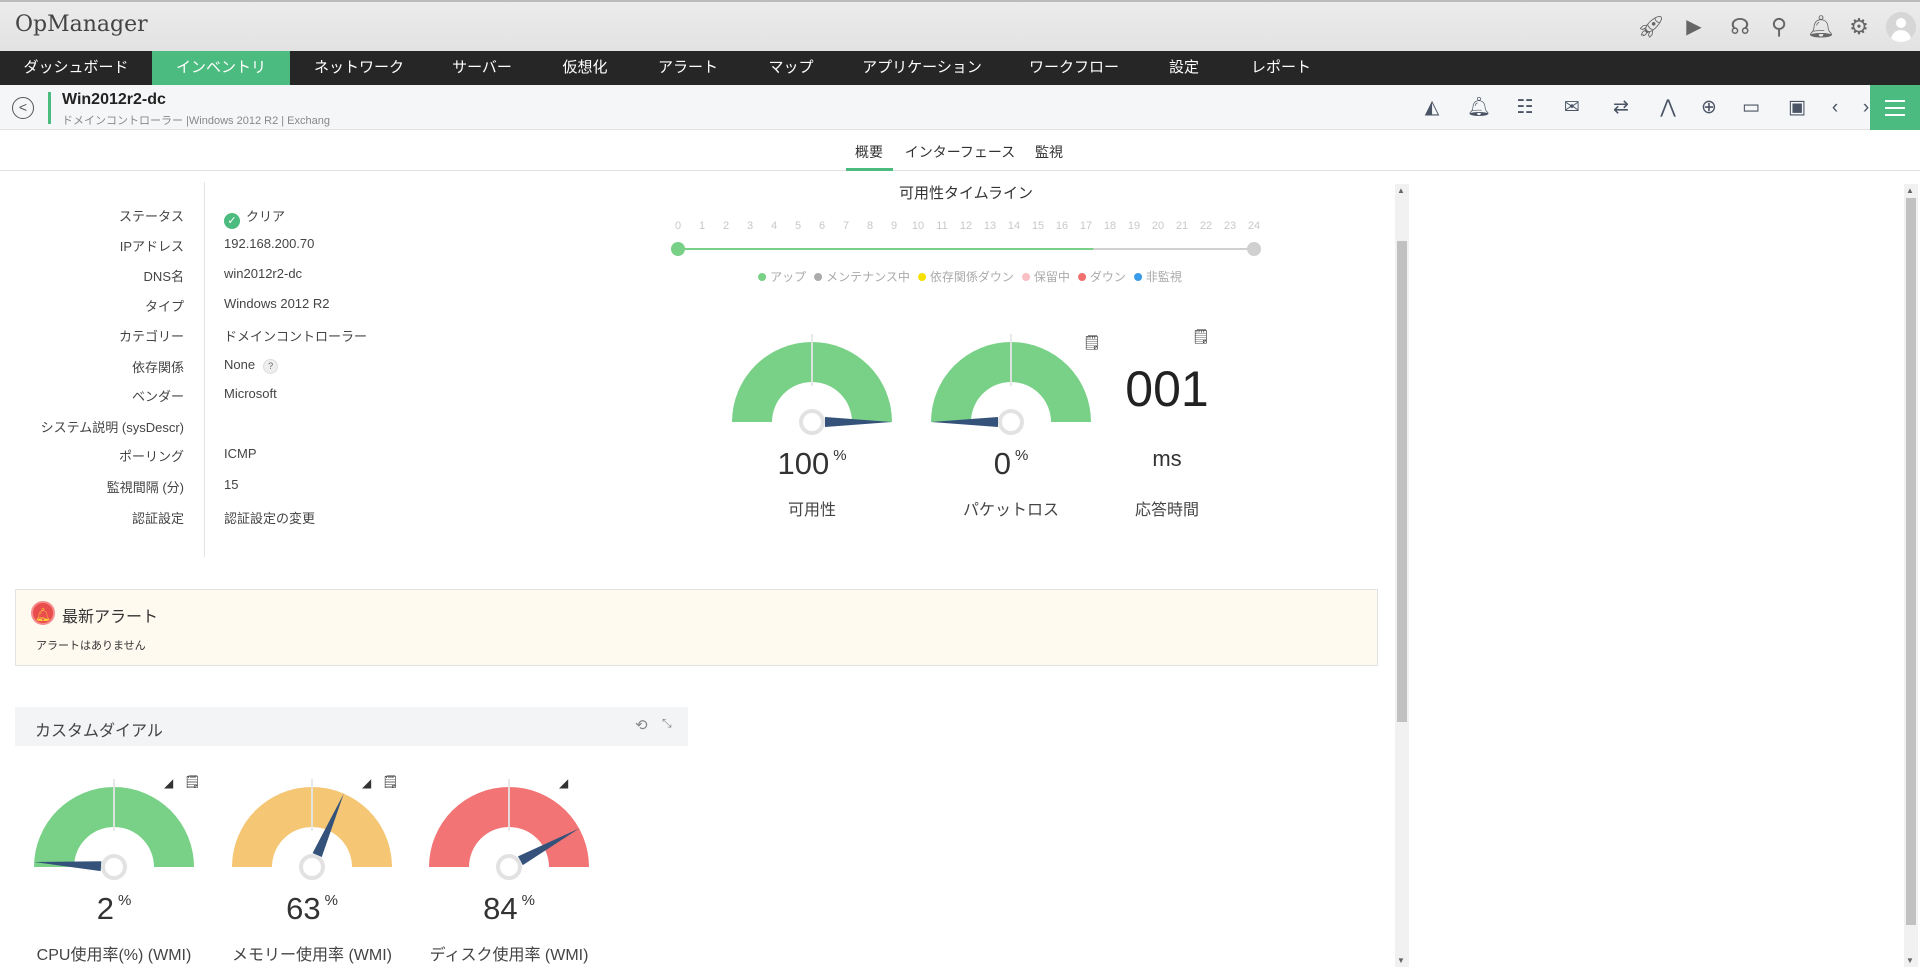 This screenshot has width=1920, height=972. I want to click on graph-icon: ◭, so click(1432, 108).